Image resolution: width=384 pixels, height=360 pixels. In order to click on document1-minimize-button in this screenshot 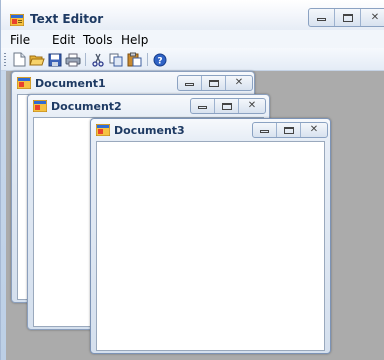, I will do `click(190, 83)`.